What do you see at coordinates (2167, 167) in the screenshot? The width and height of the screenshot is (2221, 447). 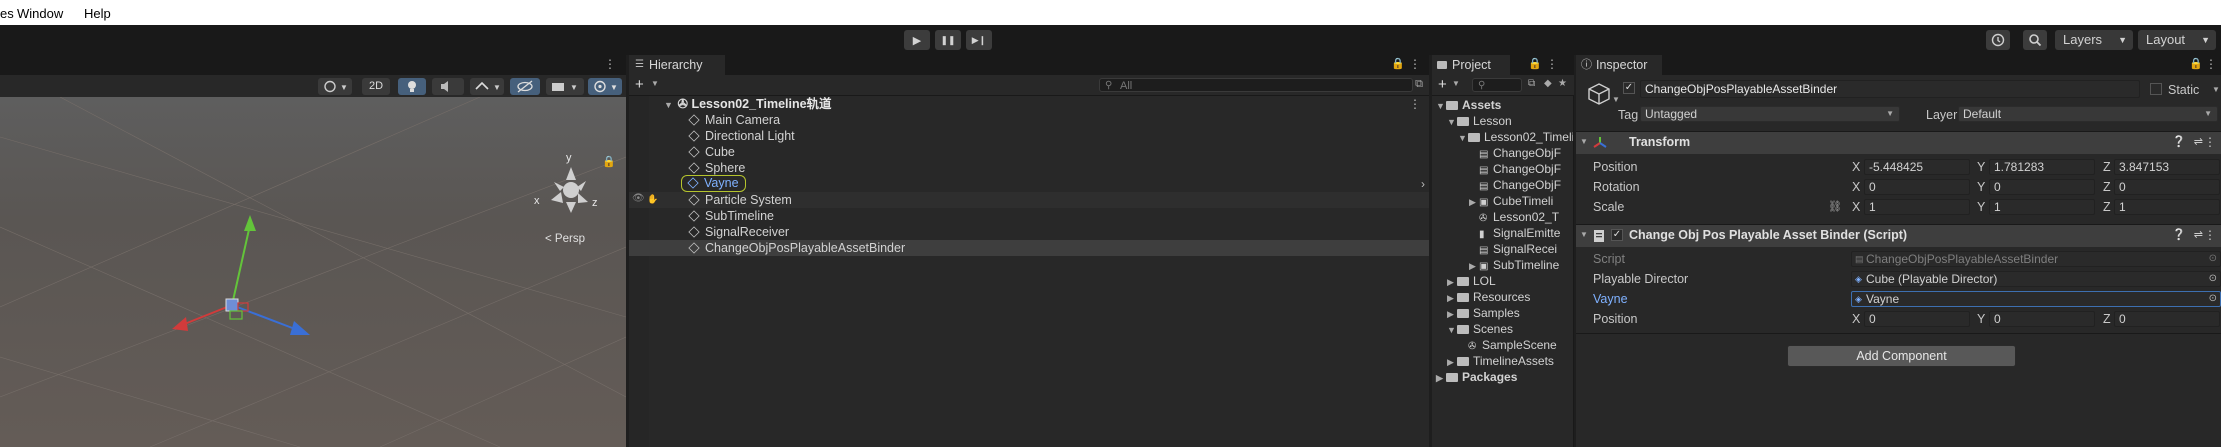 I see `position-z-field: 3.847153` at bounding box center [2167, 167].